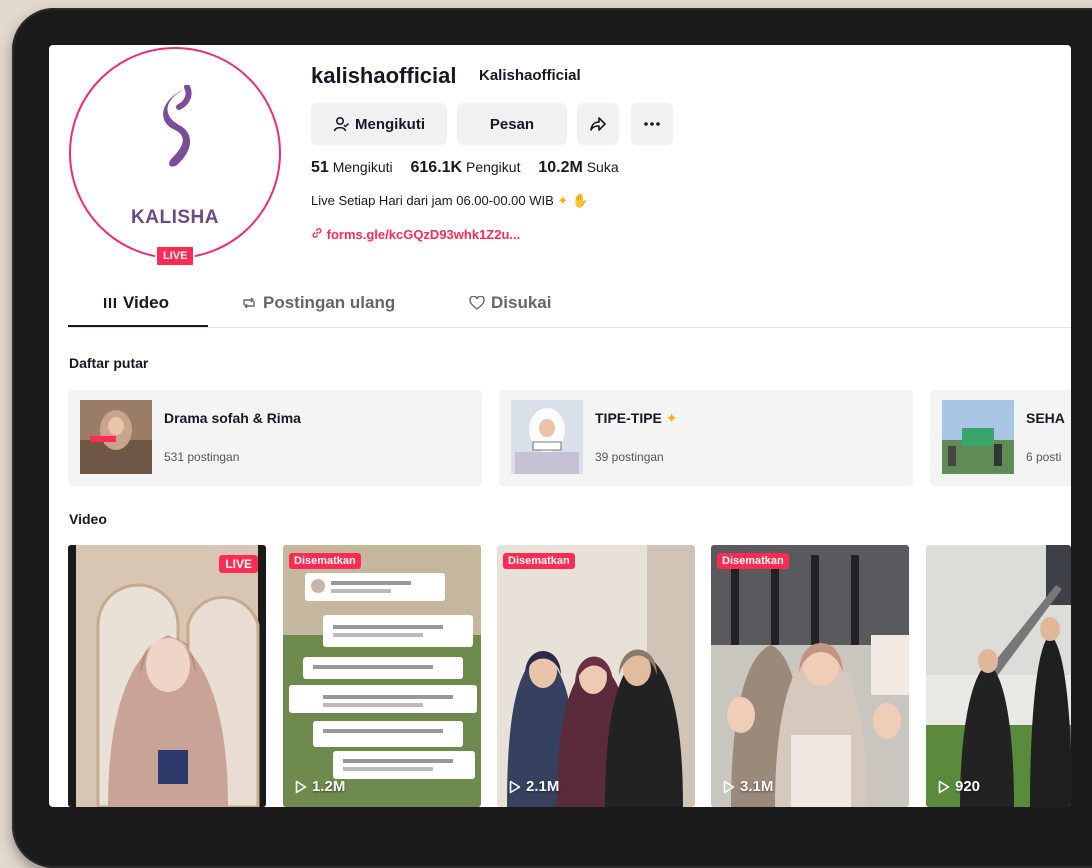 Image resolution: width=1092 pixels, height=868 pixels. I want to click on tab-reposts: Postingan ulang, so click(318, 303).